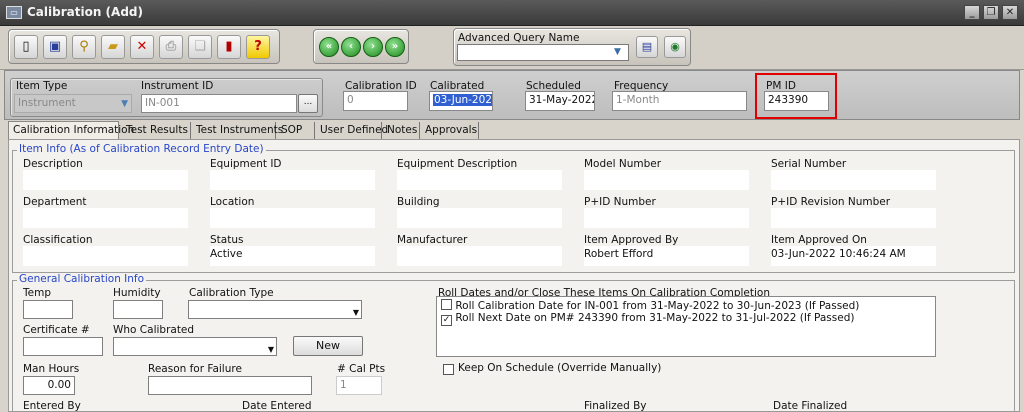 The width and height of the screenshot is (1024, 412). Describe the element at coordinates (972, 12) in the screenshot. I see `minimize-button: _` at that location.